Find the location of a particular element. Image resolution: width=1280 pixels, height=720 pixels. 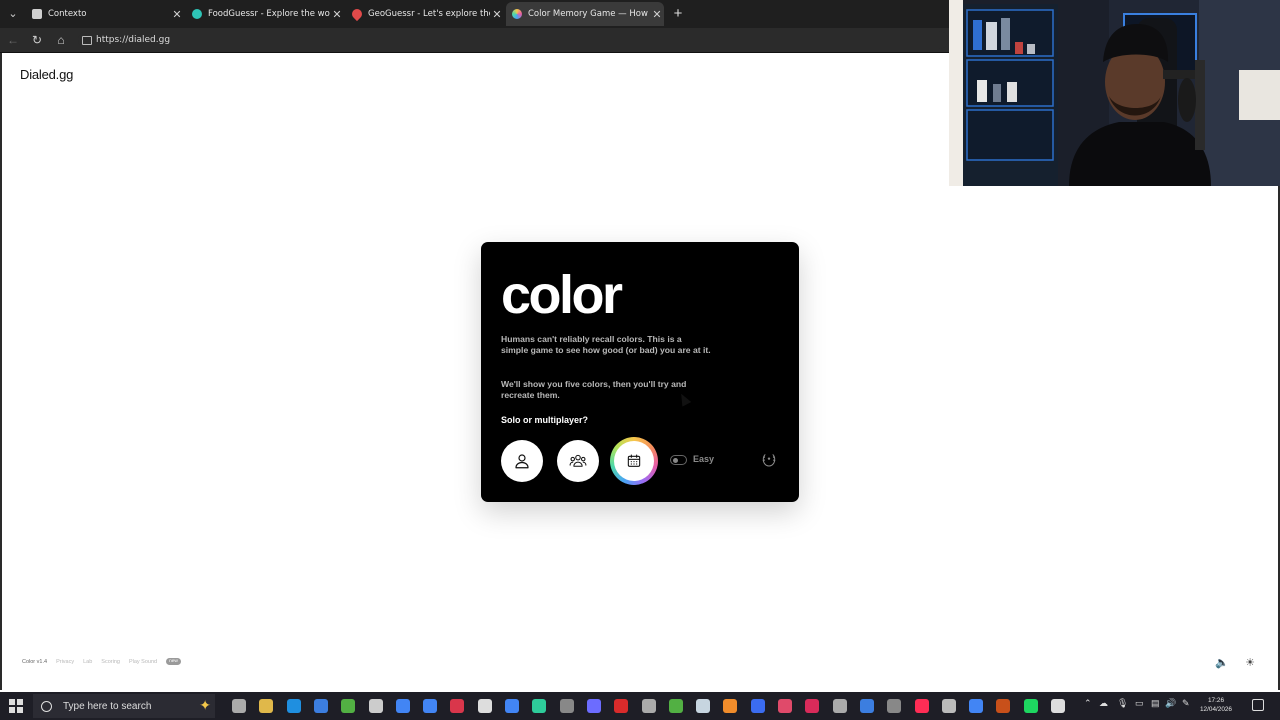

tab-geoguessr: GeoGuessr - Let's explore the wor ✕ is located at coordinates (425, 14).